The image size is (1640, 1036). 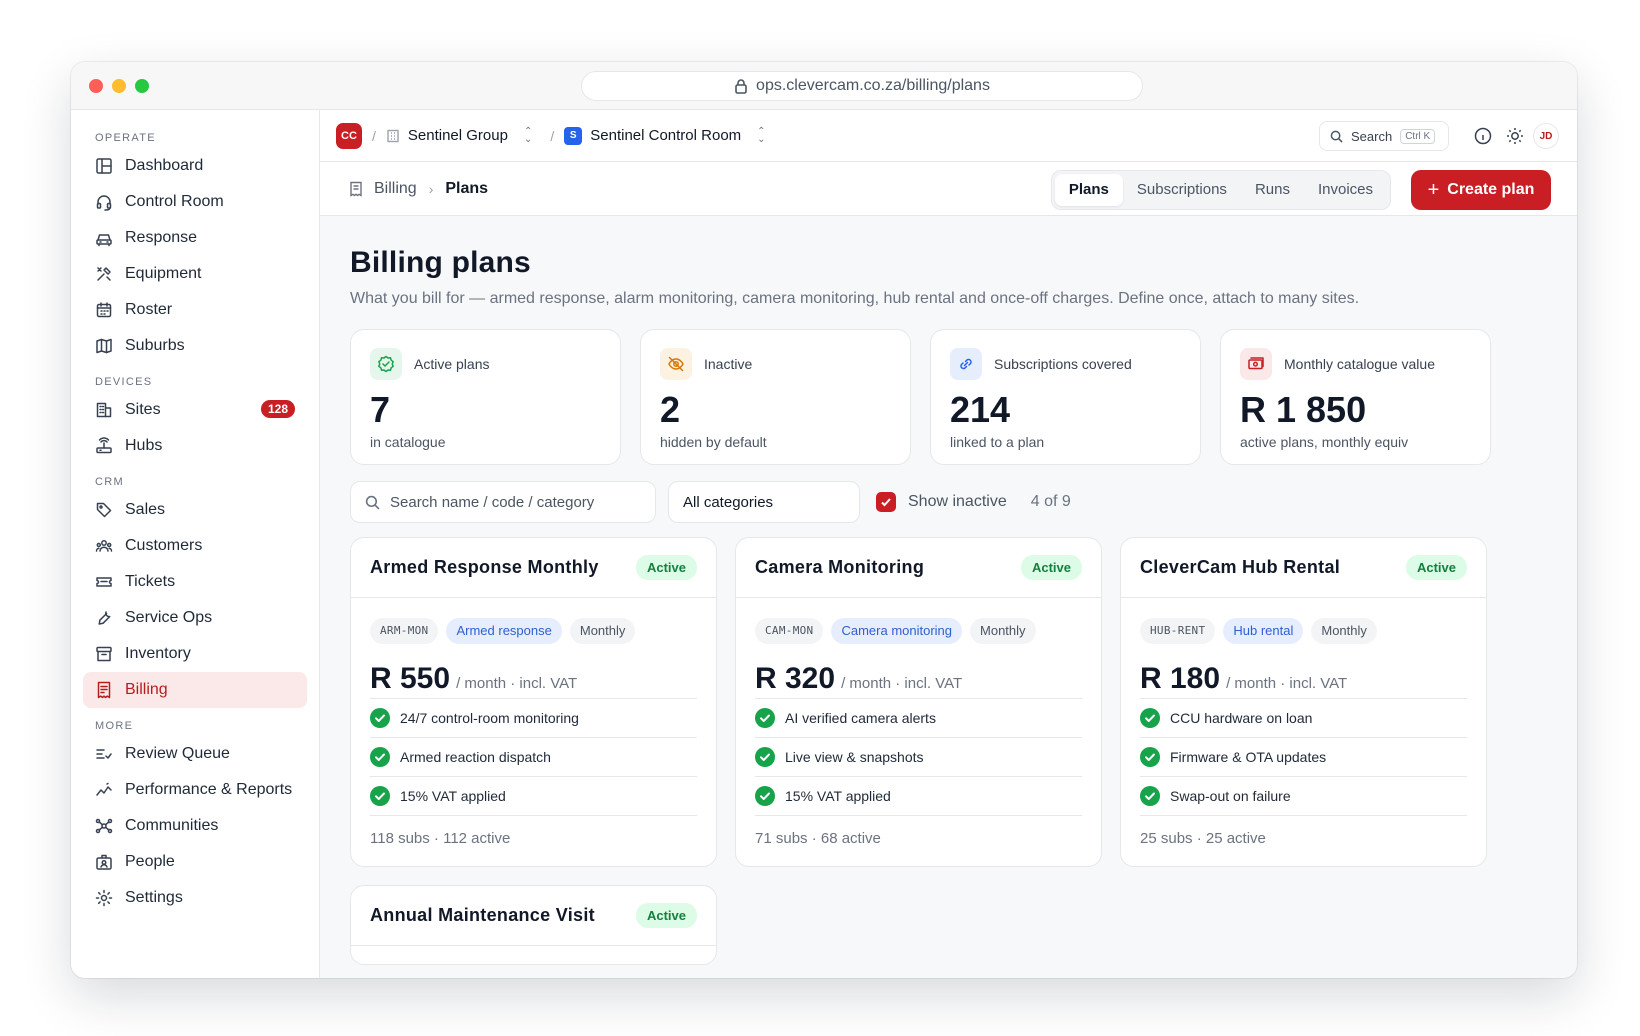 I want to click on plan-price: R 320, so click(x=795, y=678).